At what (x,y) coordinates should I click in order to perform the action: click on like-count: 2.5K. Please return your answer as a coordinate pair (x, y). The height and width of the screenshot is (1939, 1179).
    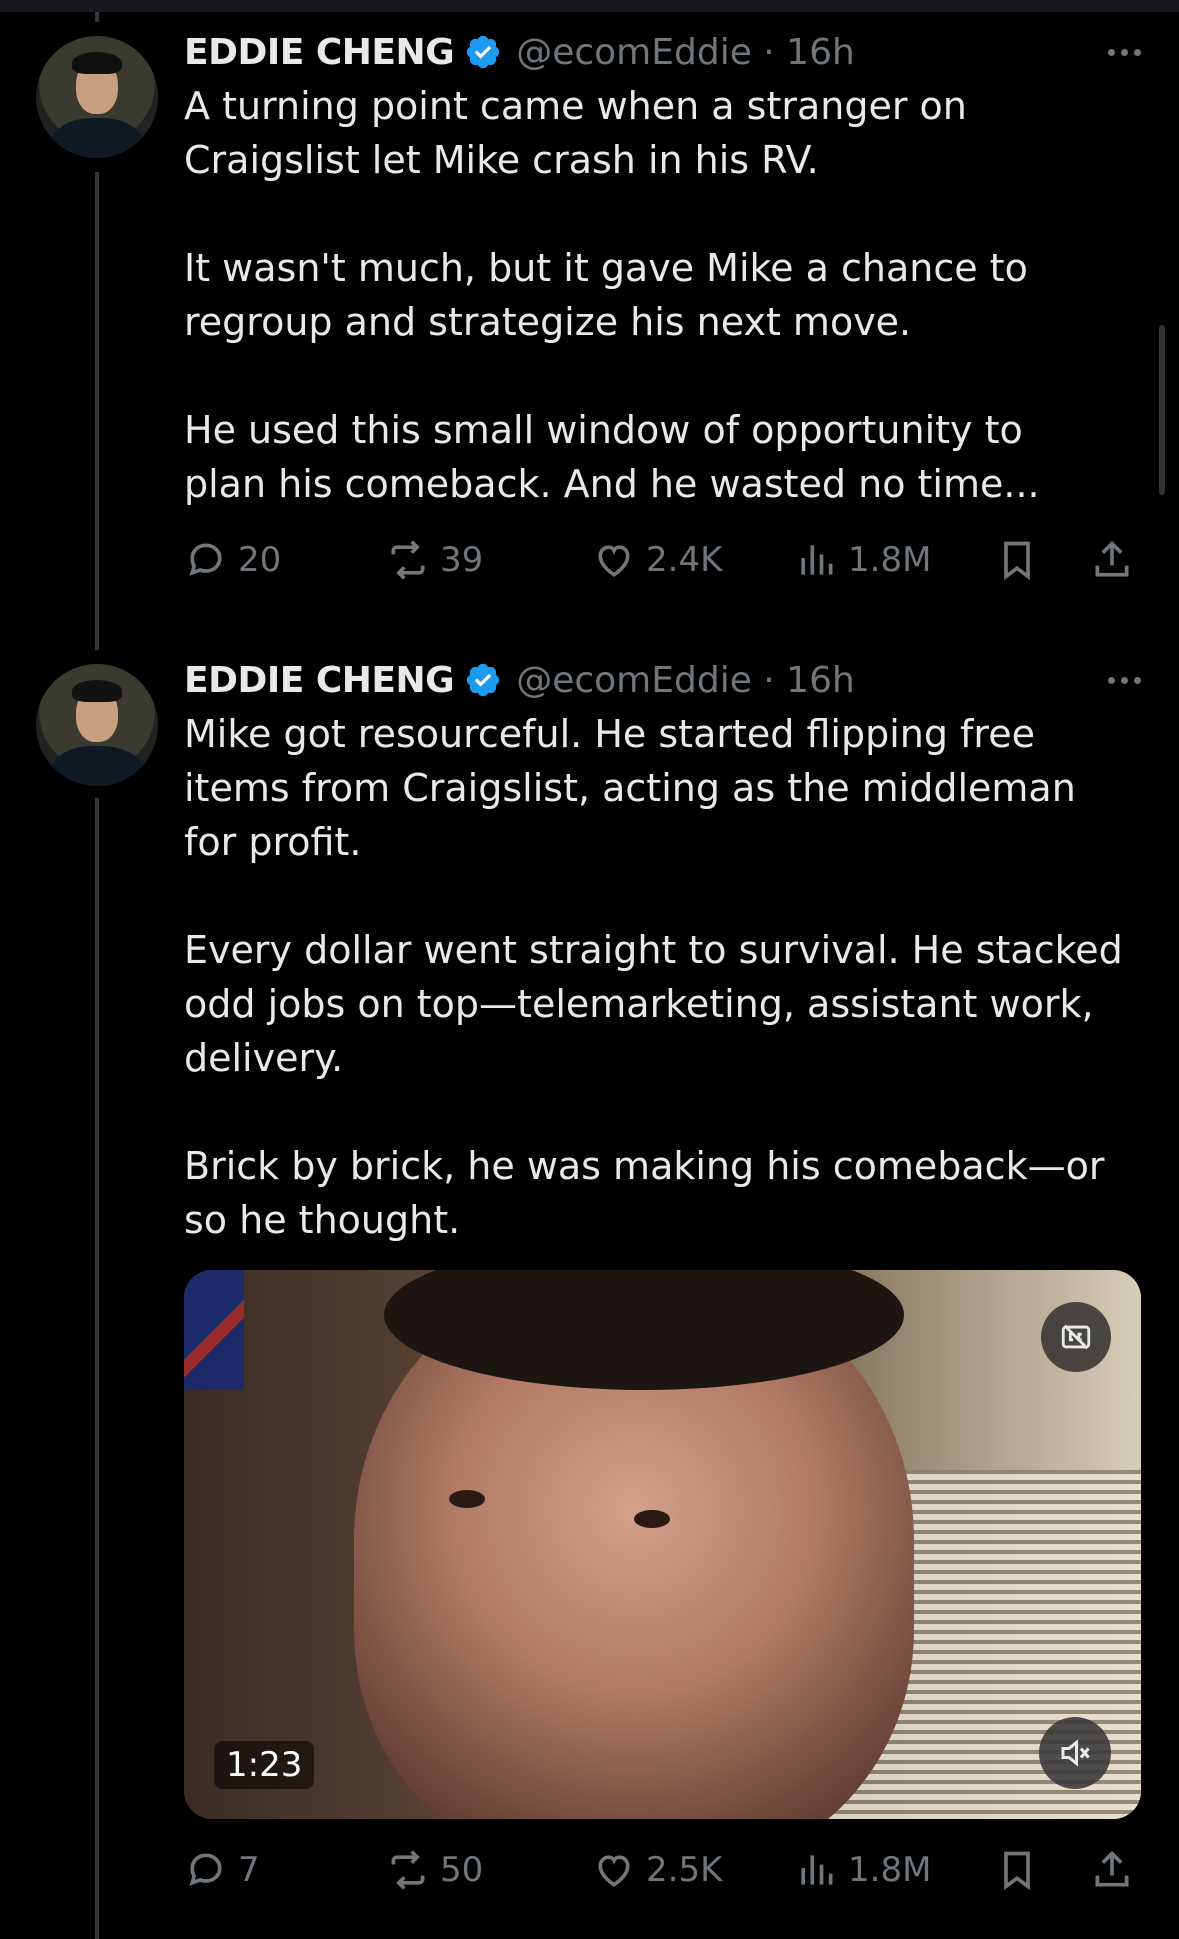
    Looking at the image, I should click on (684, 1870).